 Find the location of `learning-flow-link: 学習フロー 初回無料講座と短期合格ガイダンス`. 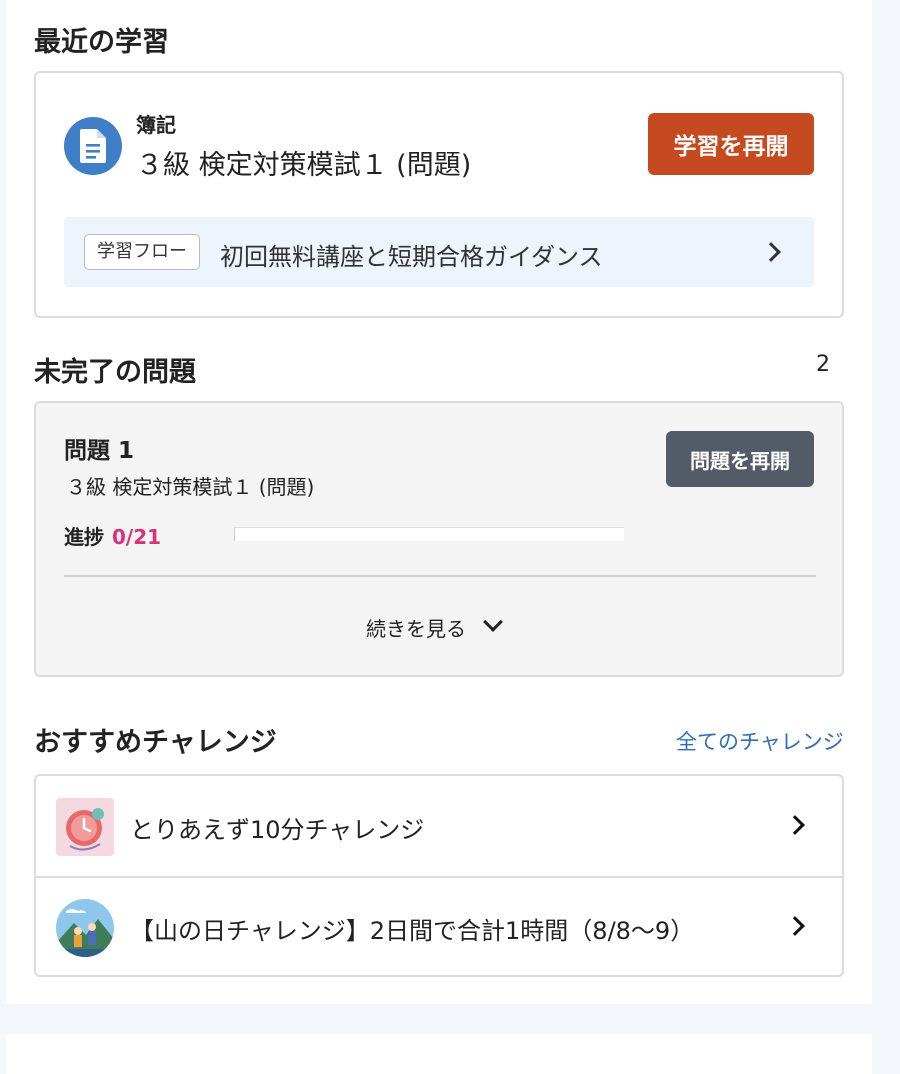

learning-flow-link: 学習フロー 初回無料講座と短期合格ガイダンス is located at coordinates (439, 252).